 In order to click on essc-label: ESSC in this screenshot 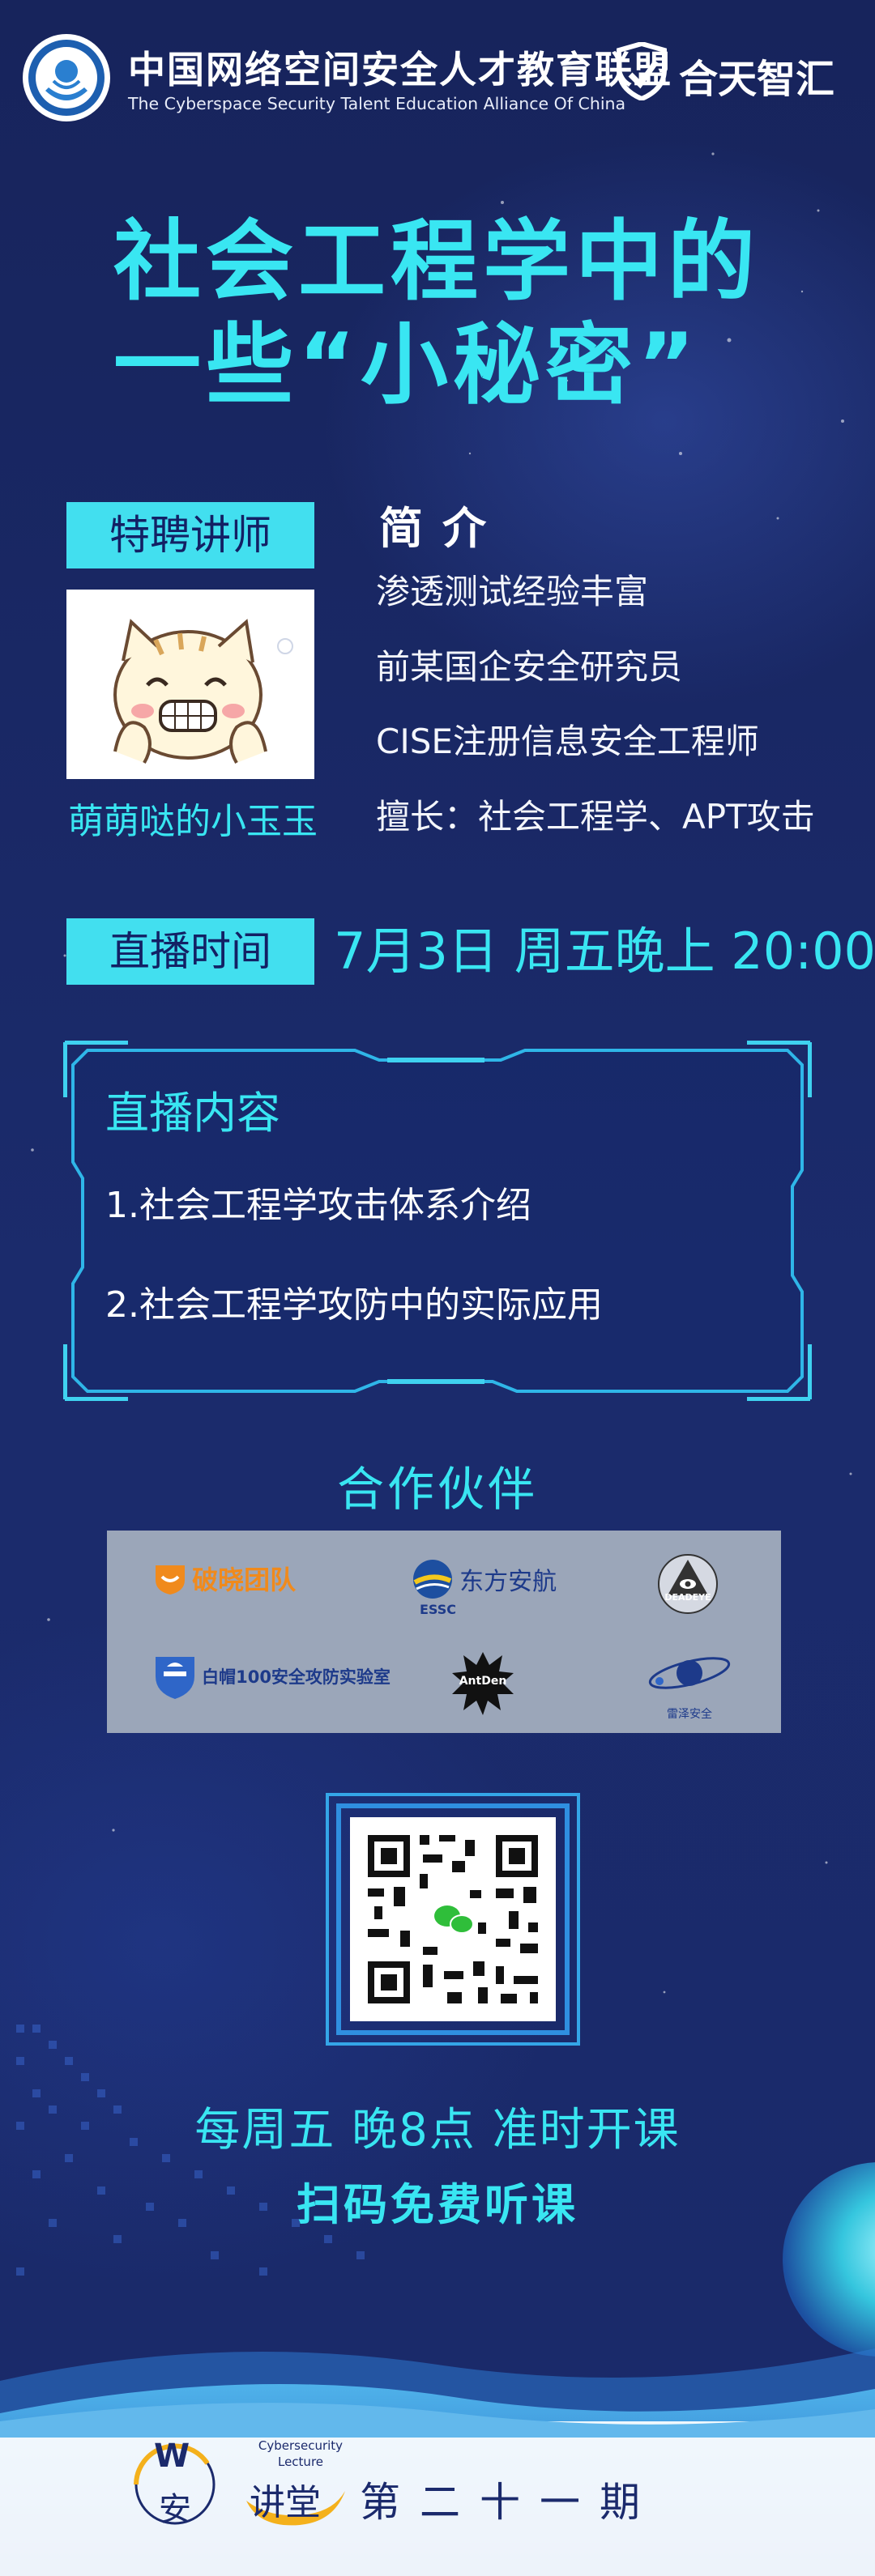, I will do `click(438, 1609)`.